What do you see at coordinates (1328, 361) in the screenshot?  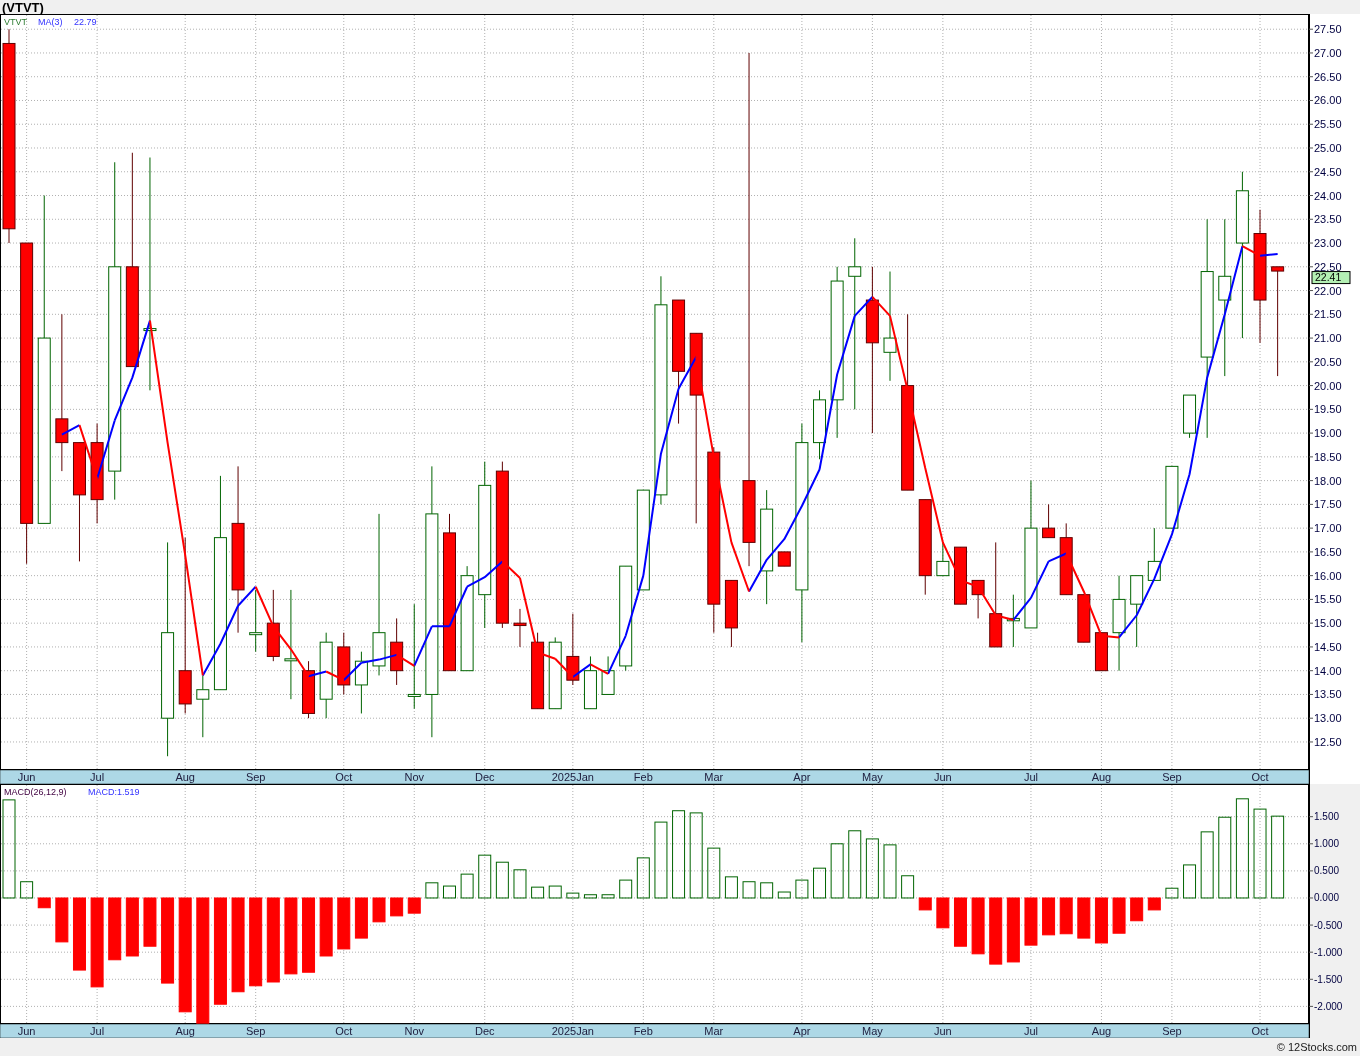 I see `axis-label: 20.50` at bounding box center [1328, 361].